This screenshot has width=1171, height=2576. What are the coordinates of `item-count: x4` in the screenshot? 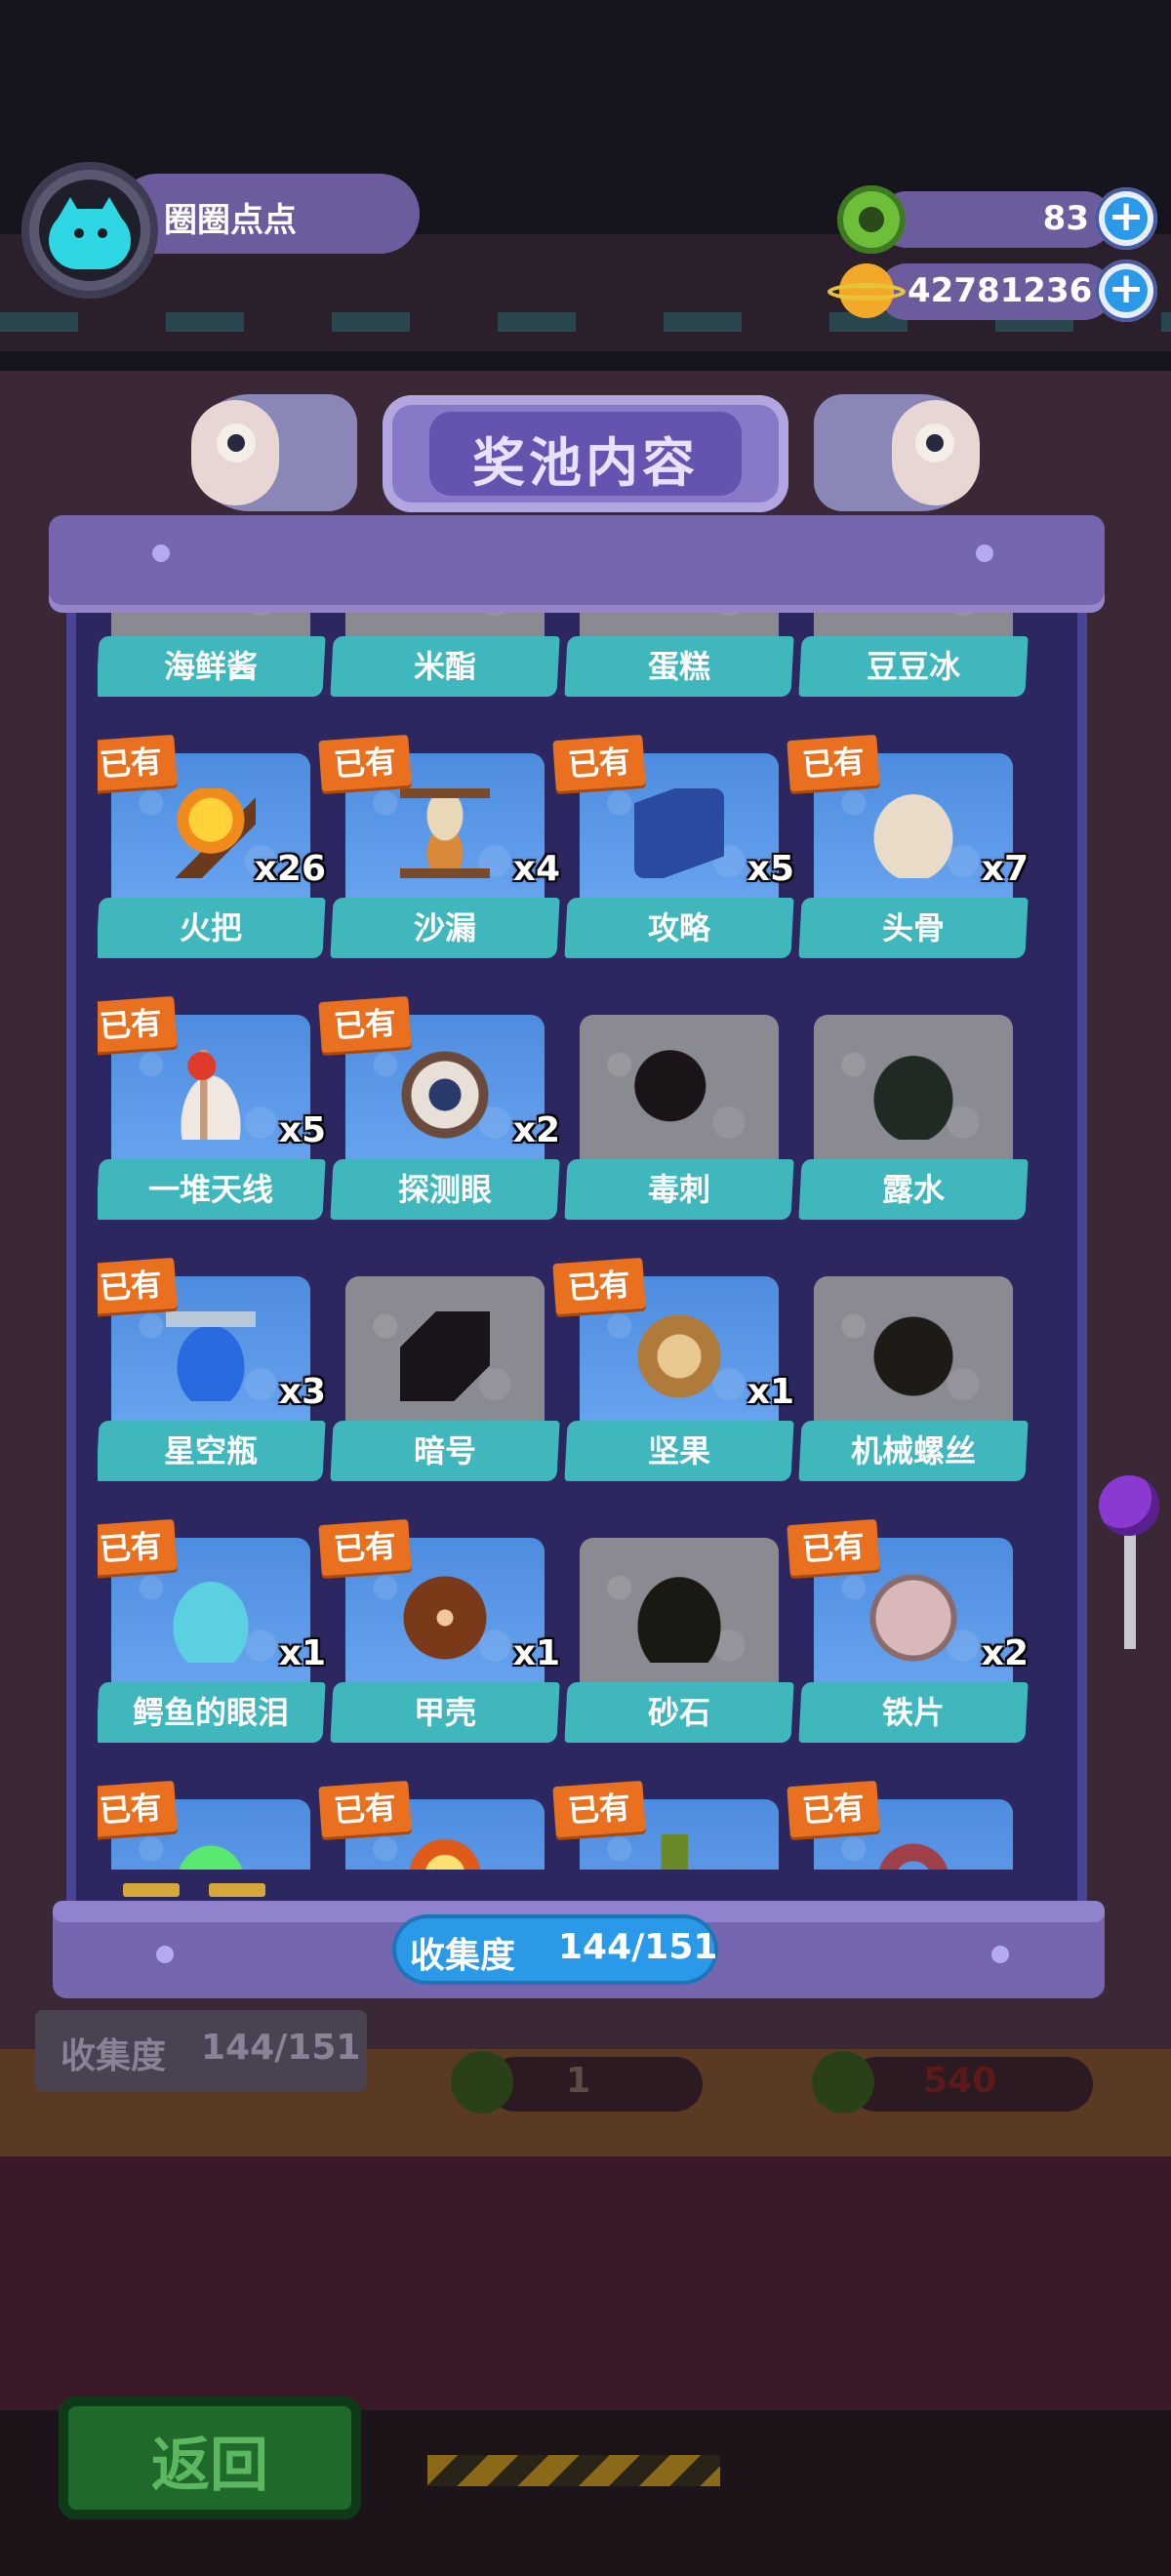 It's located at (536, 869).